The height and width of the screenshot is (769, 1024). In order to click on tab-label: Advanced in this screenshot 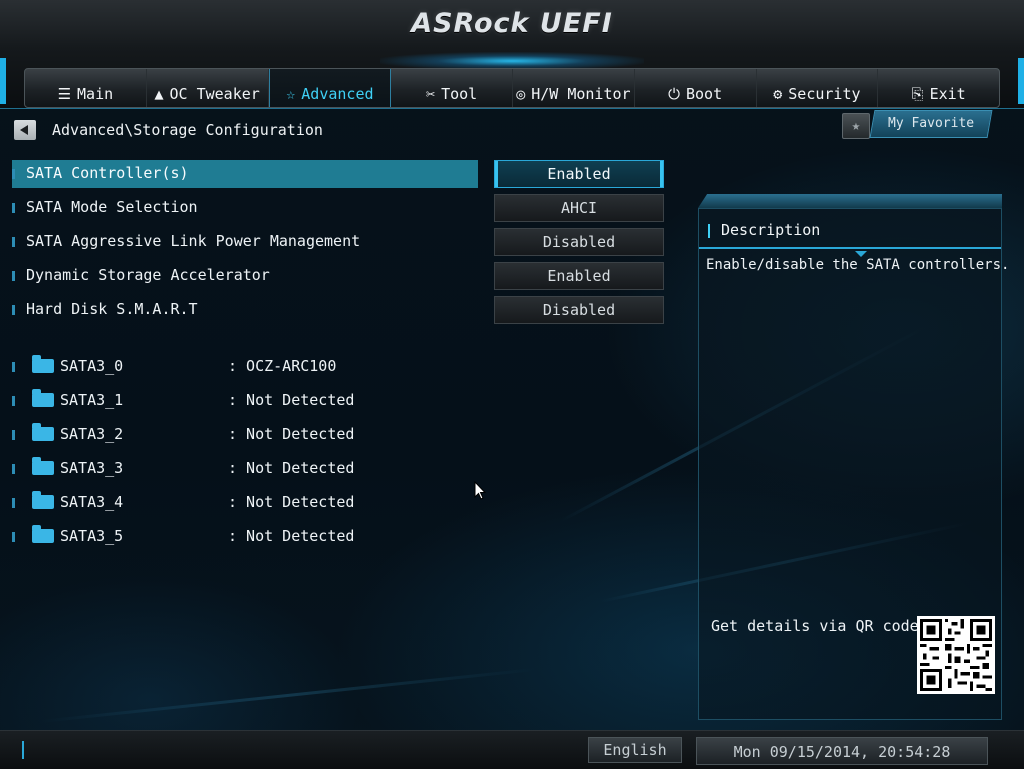, I will do `click(337, 94)`.